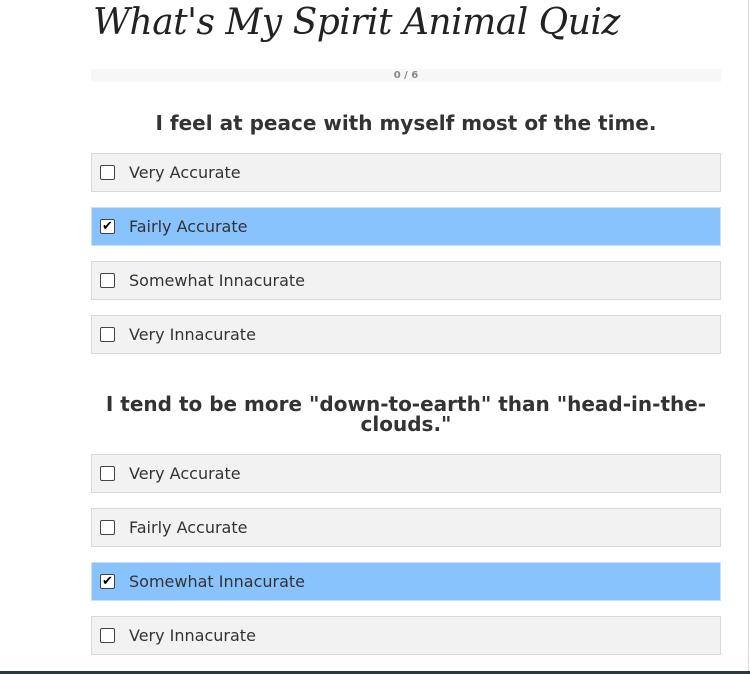 The height and width of the screenshot is (674, 750). What do you see at coordinates (748, 335) in the screenshot?
I see `scrollbar-edge` at bounding box center [748, 335].